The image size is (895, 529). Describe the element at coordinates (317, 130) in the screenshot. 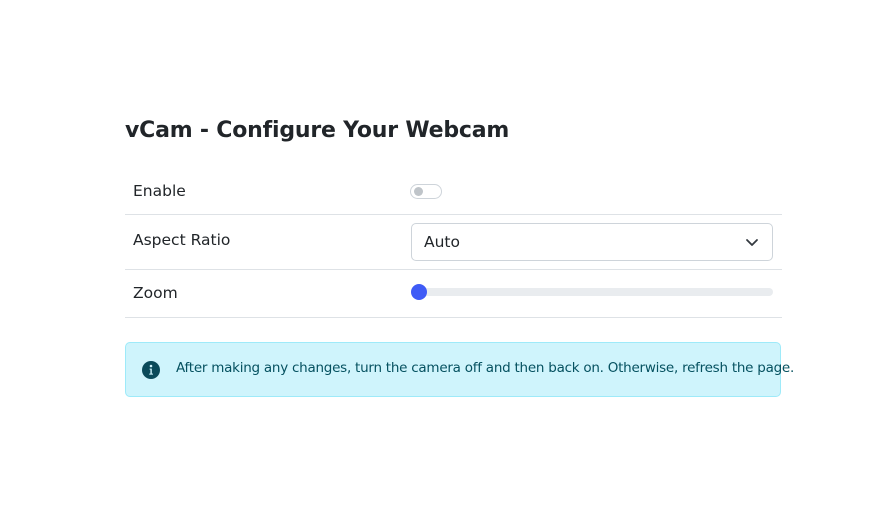

I see `page-title: vCam - Configure Your Webcam` at that location.